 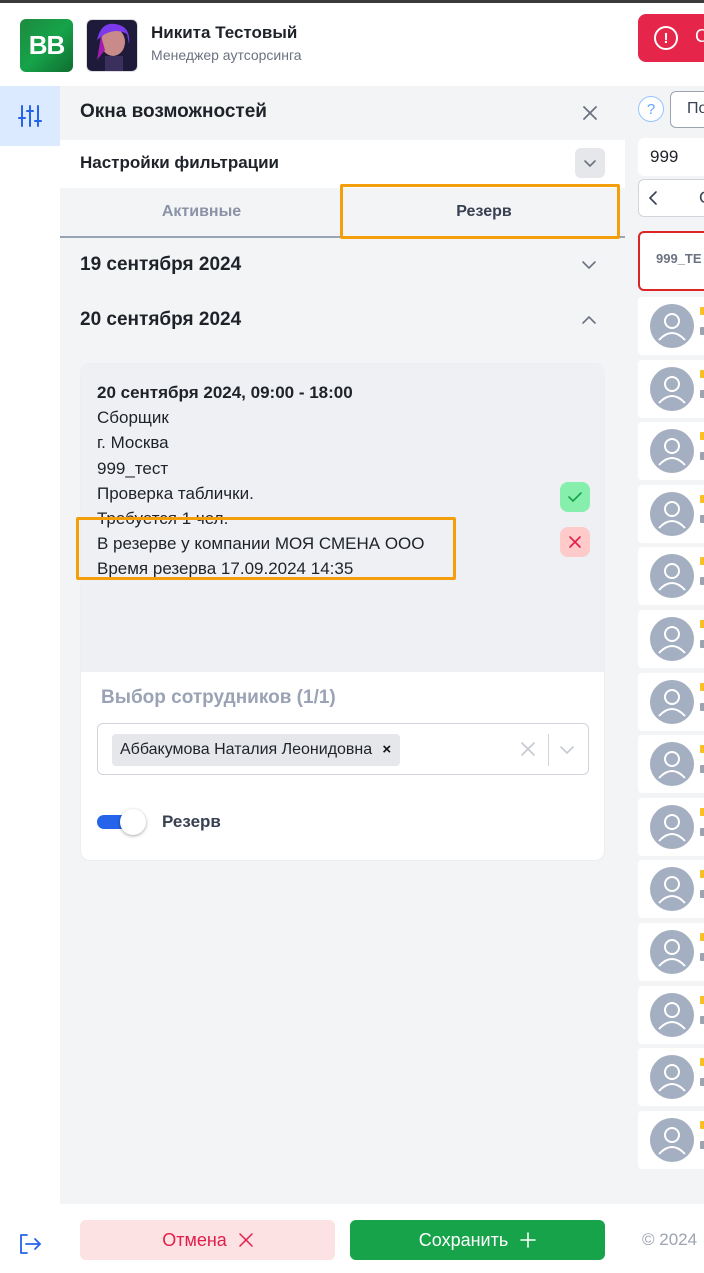 I want to click on filters-rail-button, so click(x=30, y=116).